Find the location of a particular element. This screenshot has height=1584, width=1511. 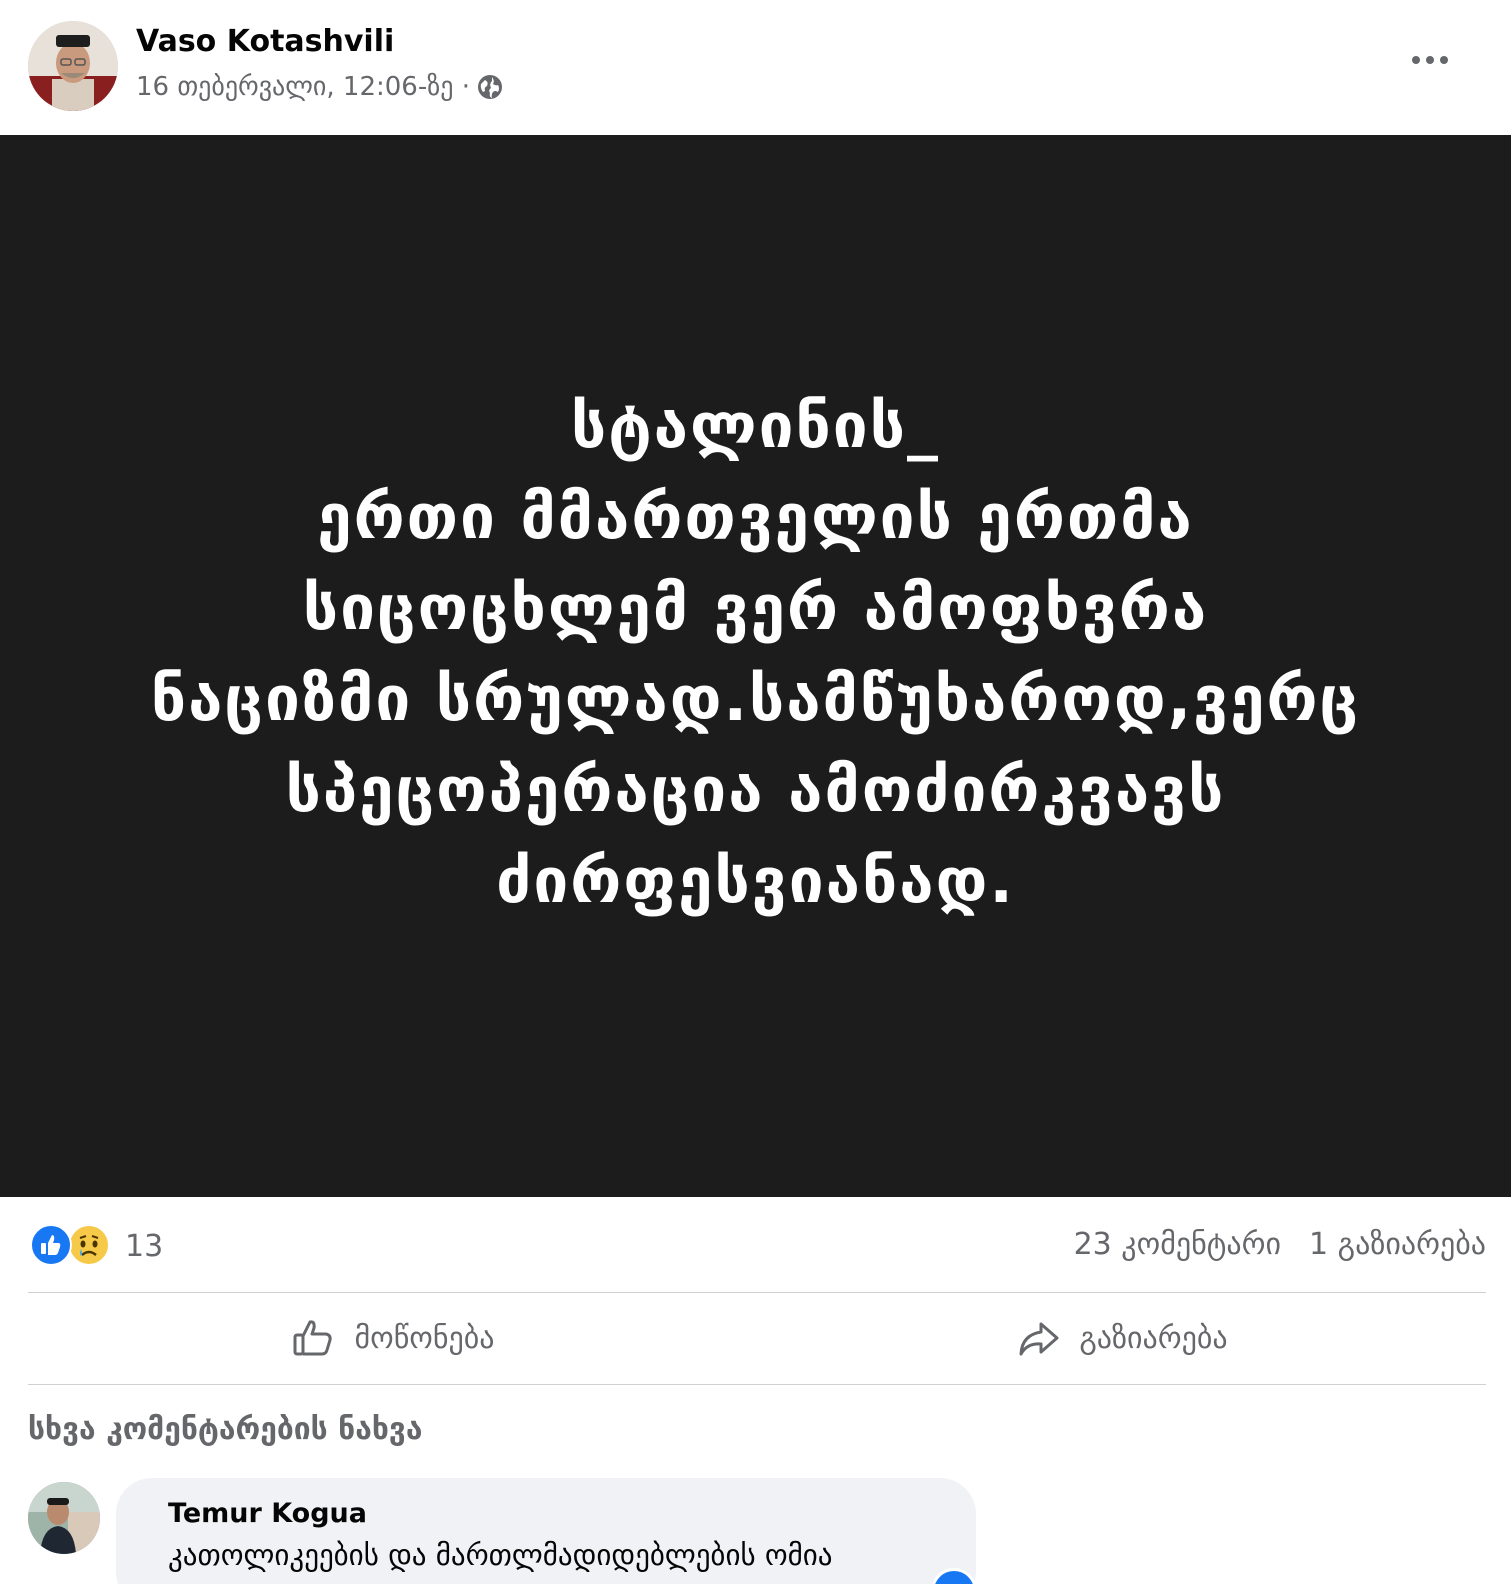

comment-author: Temur Kogua is located at coordinates (267, 1513).